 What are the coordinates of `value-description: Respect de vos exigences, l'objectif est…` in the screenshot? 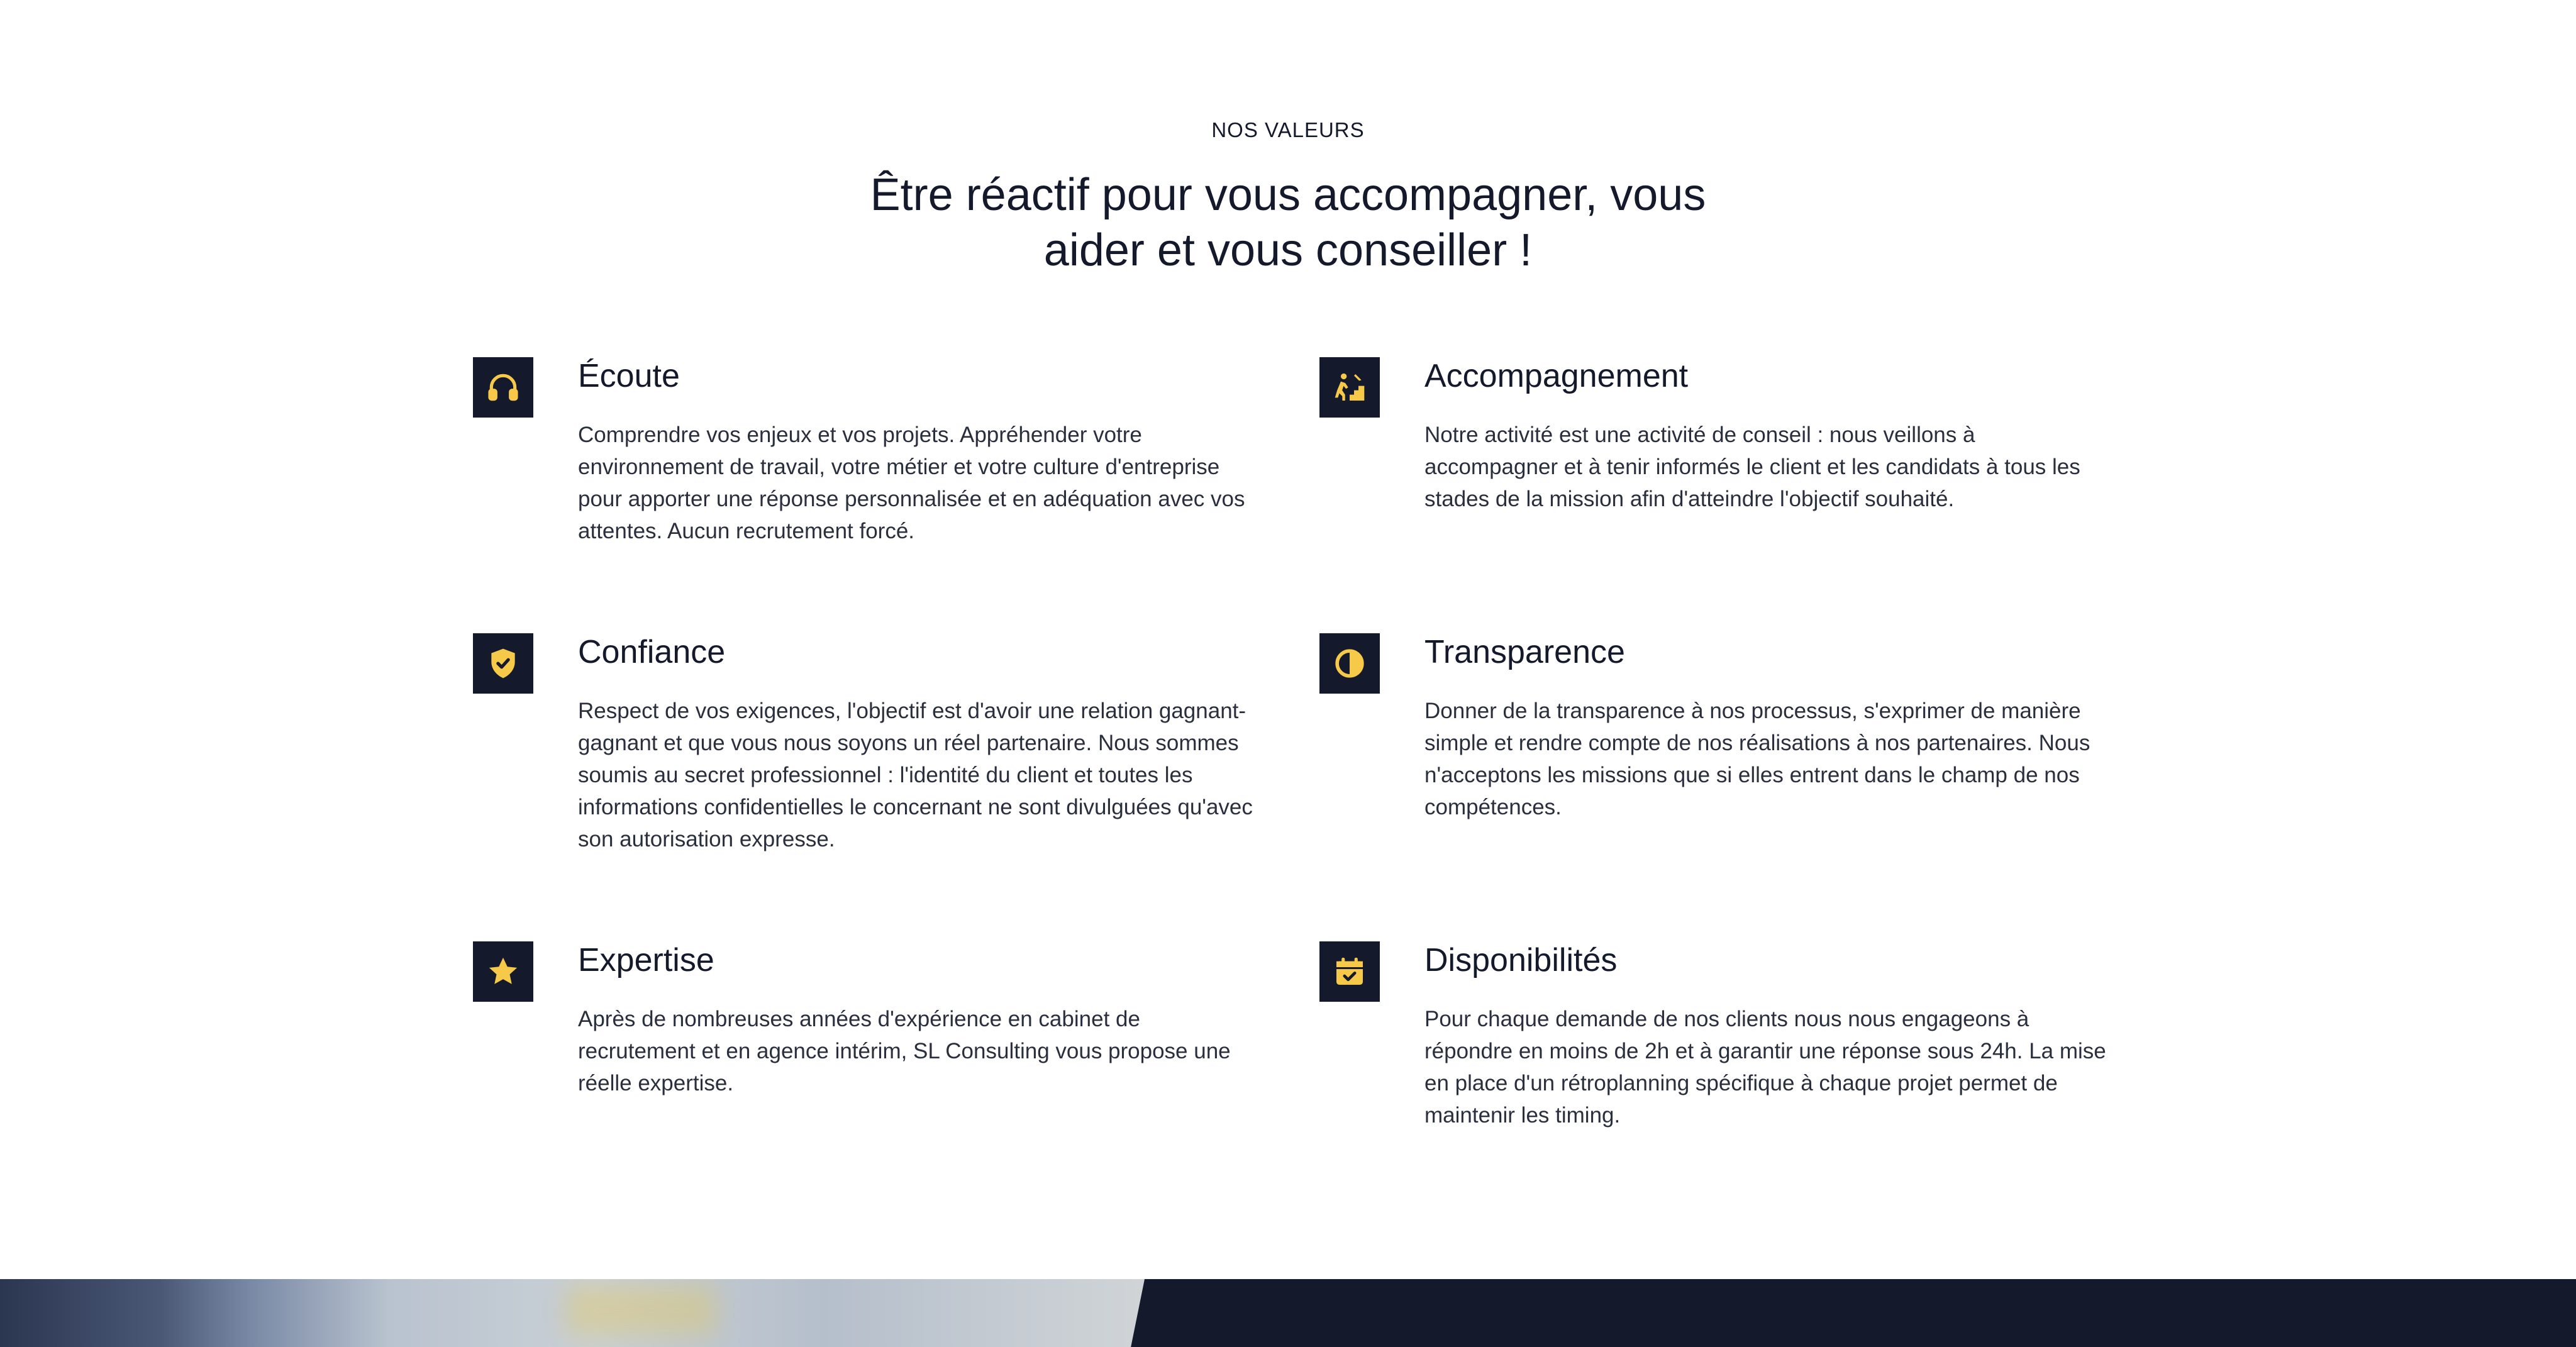 It's located at (915, 775).